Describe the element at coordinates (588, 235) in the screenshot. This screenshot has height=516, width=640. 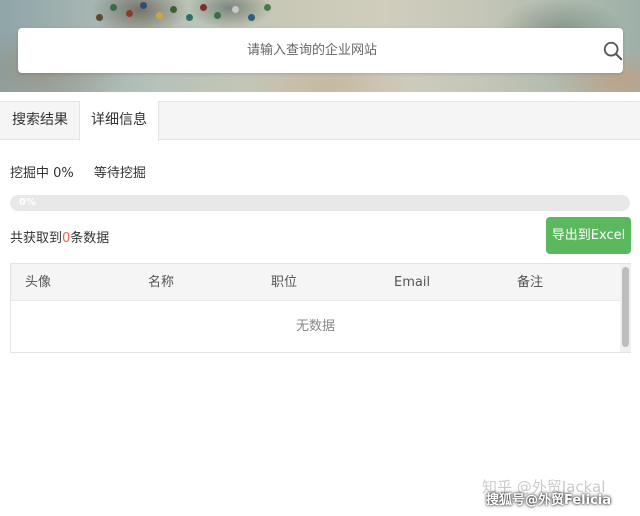
I see `export-excel-button: 导出到Excel` at that location.